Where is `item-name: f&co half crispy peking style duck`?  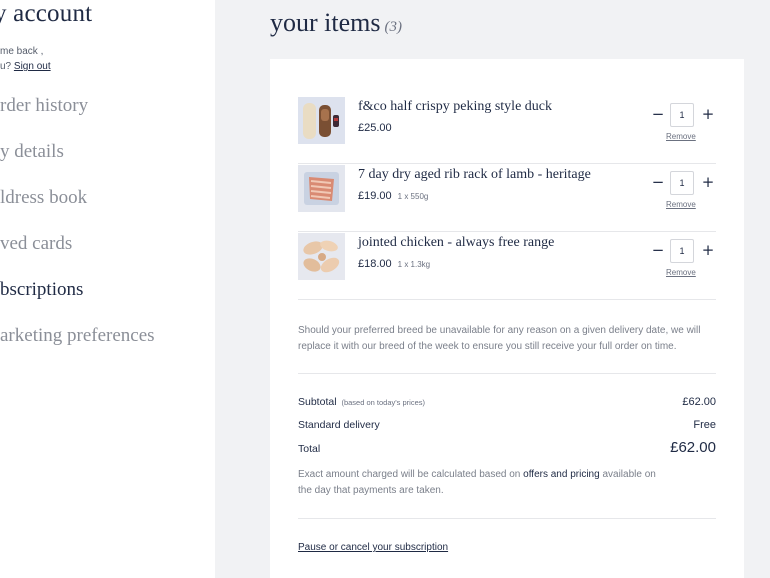
item-name: f&co half crispy peking style duck is located at coordinates (455, 107).